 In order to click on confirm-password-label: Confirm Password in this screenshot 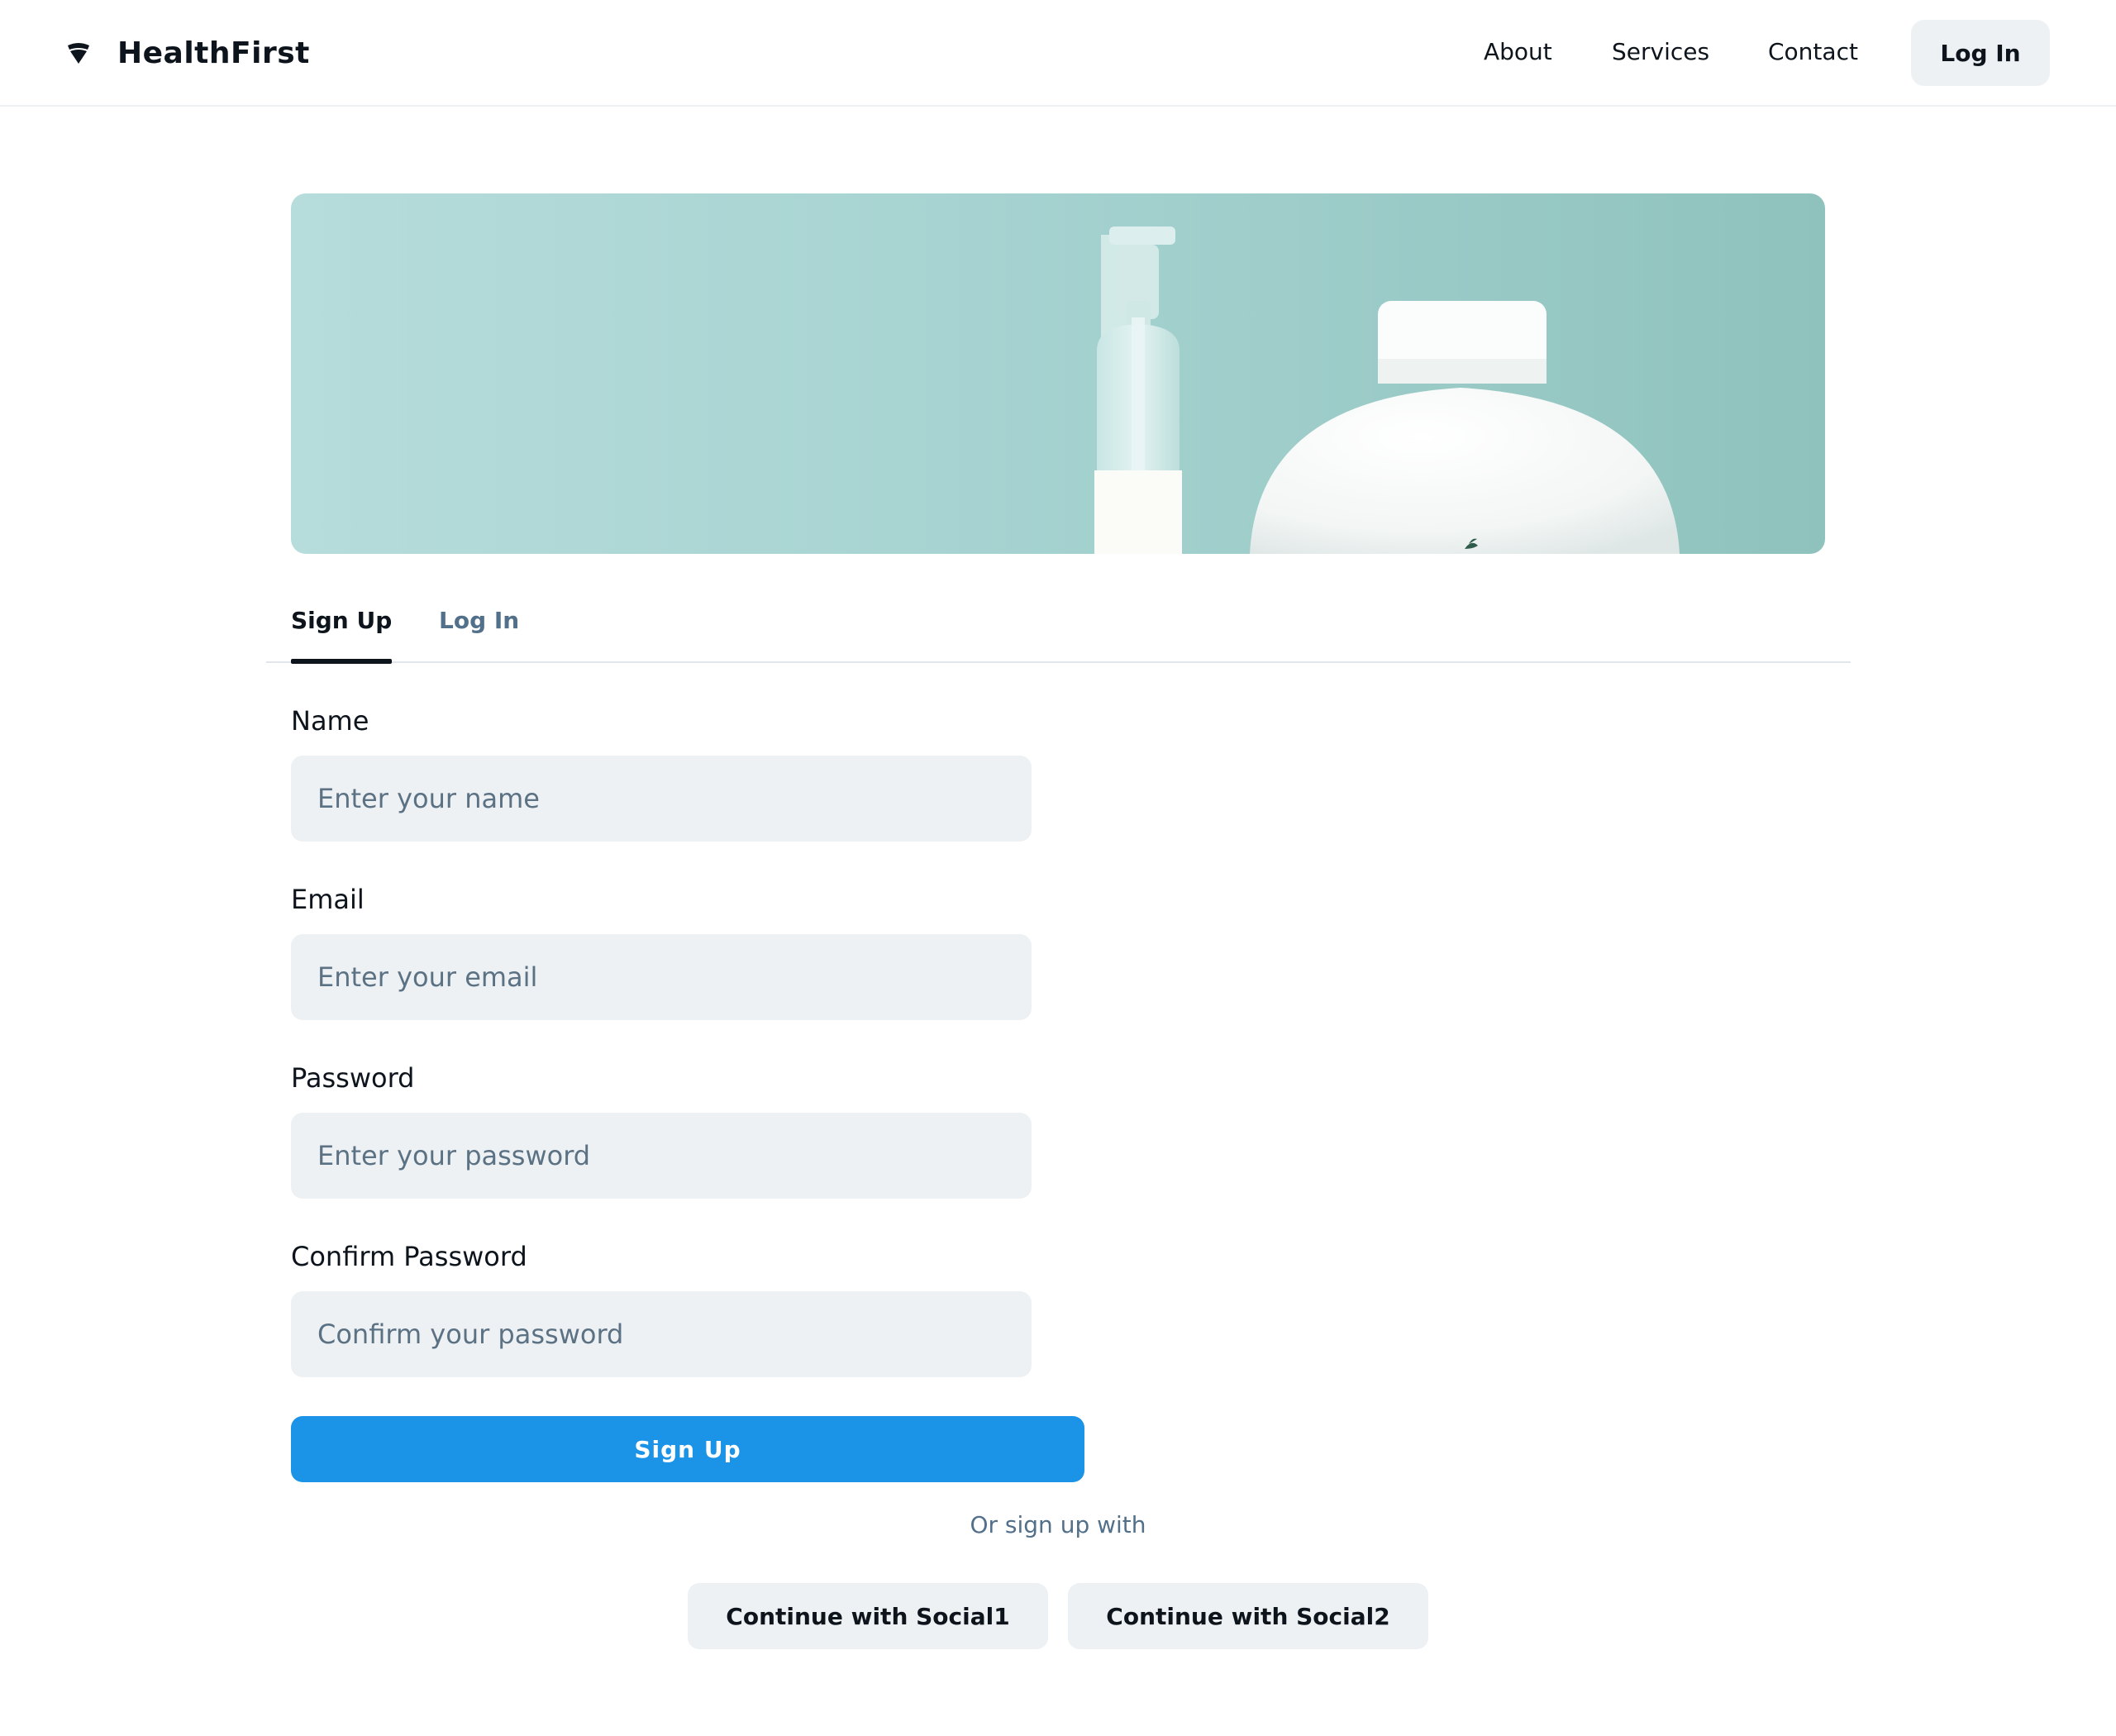, I will do `click(409, 1256)`.